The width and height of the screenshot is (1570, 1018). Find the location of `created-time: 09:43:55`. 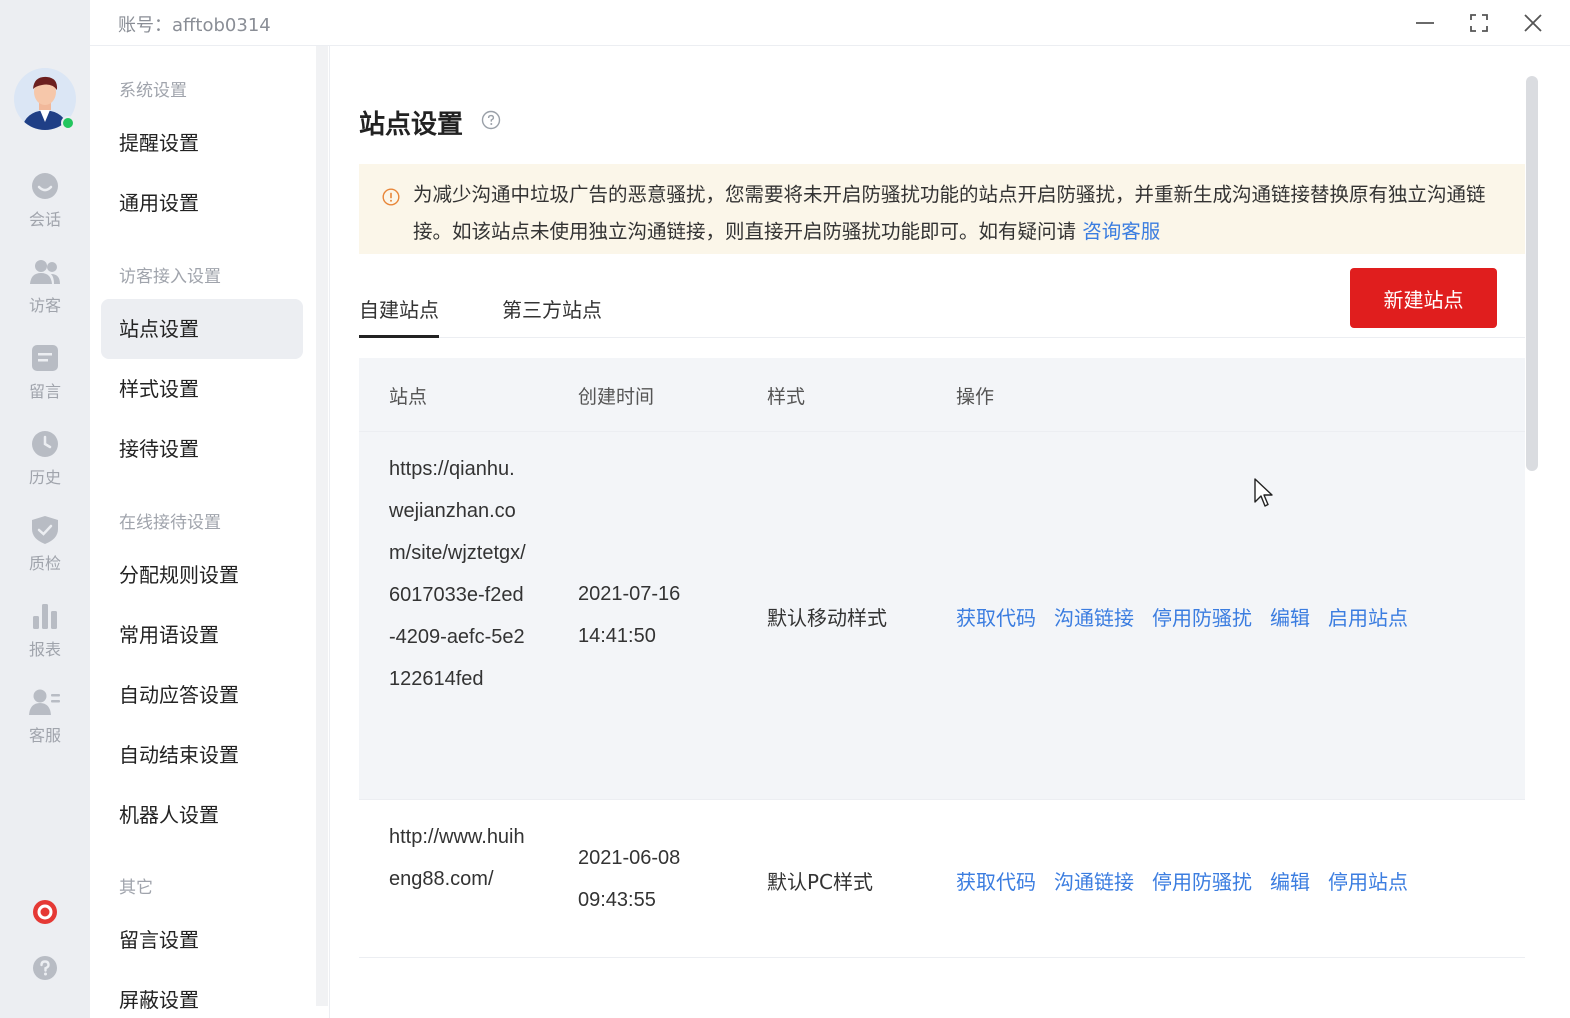

created-time: 09:43:55 is located at coordinates (617, 900).